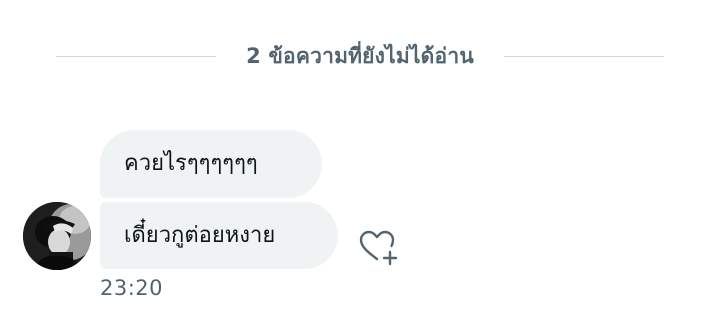  I want to click on unread-messages-divider: 2 ข้อความที่ยังไม่ได้อ่าน, so click(360, 56).